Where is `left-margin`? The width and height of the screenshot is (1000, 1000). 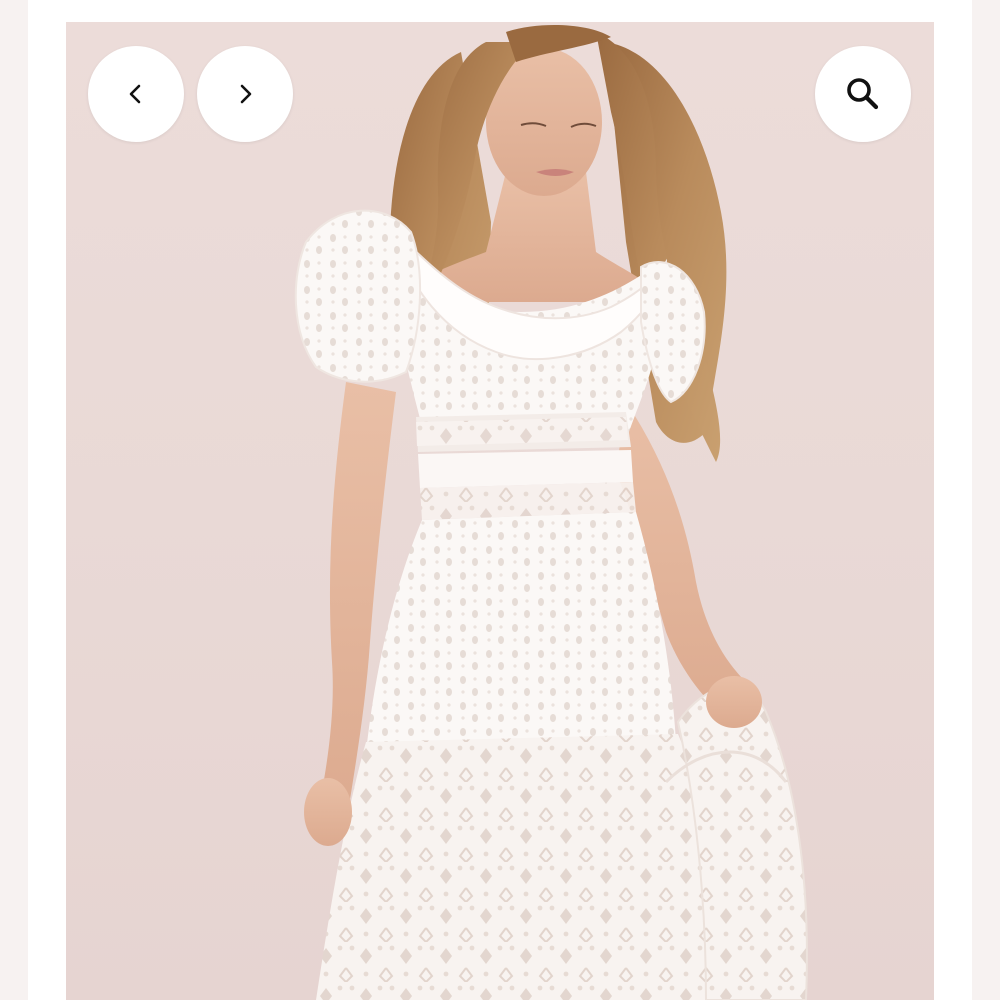 left-margin is located at coordinates (14, 500).